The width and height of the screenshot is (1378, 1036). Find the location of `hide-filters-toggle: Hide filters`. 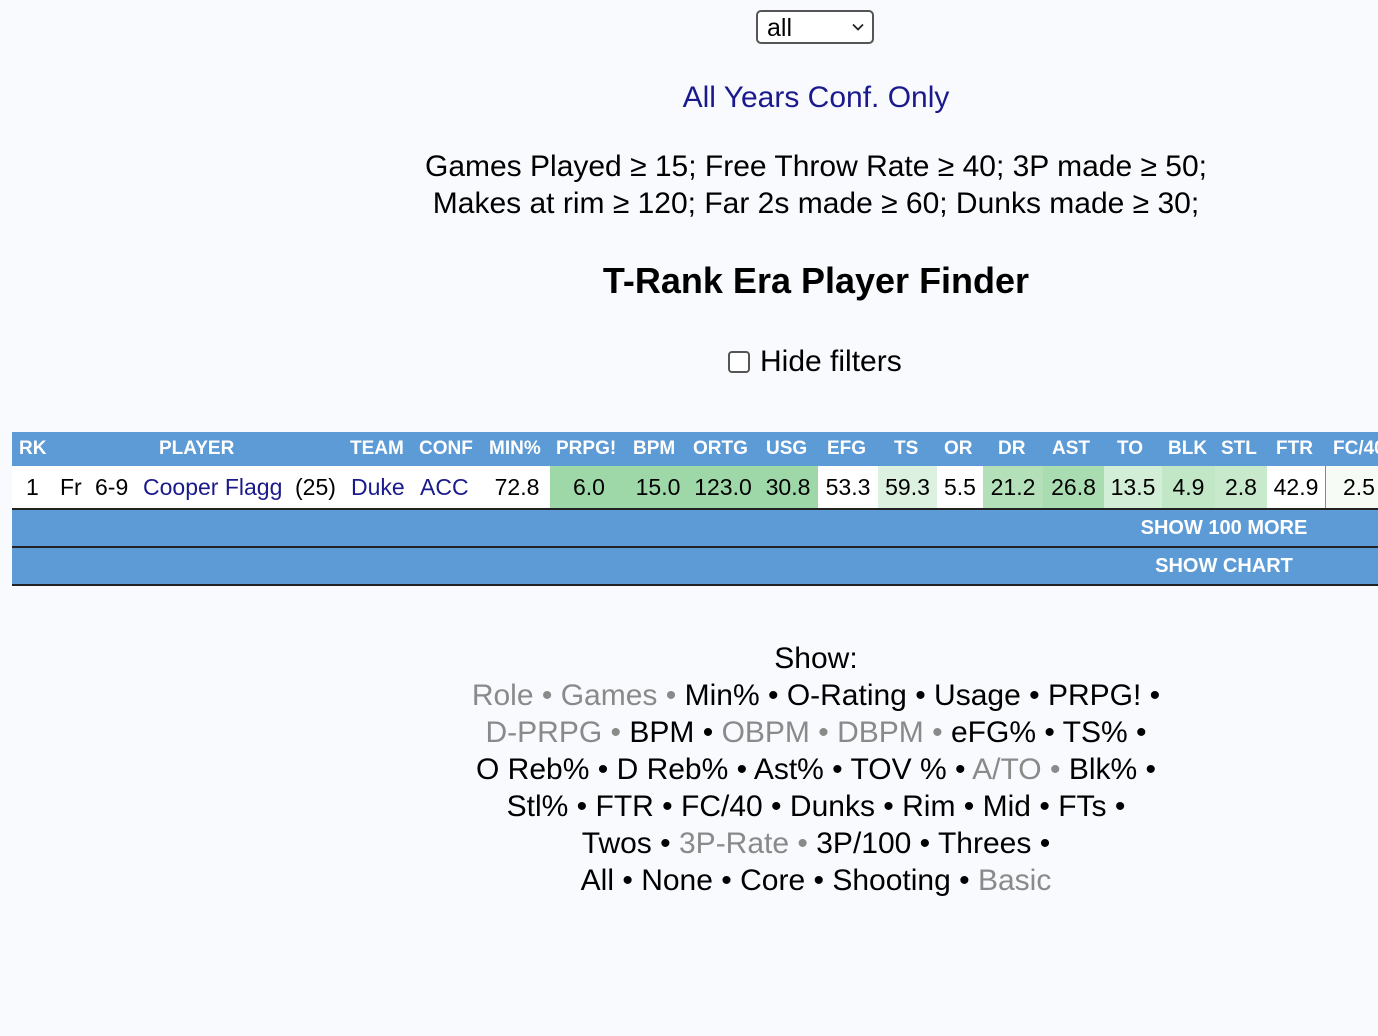

hide-filters-toggle: Hide filters is located at coordinates (815, 362).